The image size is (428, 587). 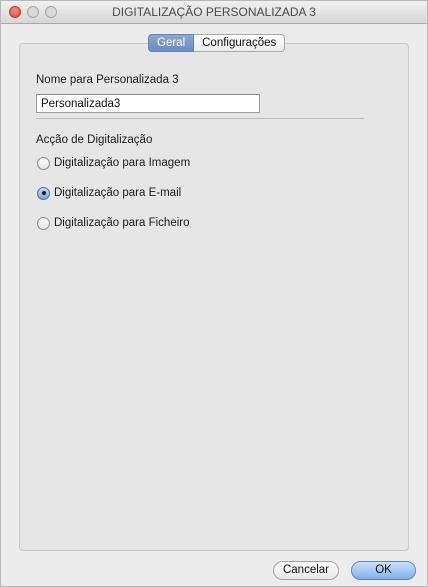 What do you see at coordinates (148, 103) in the screenshot?
I see `name-input` at bounding box center [148, 103].